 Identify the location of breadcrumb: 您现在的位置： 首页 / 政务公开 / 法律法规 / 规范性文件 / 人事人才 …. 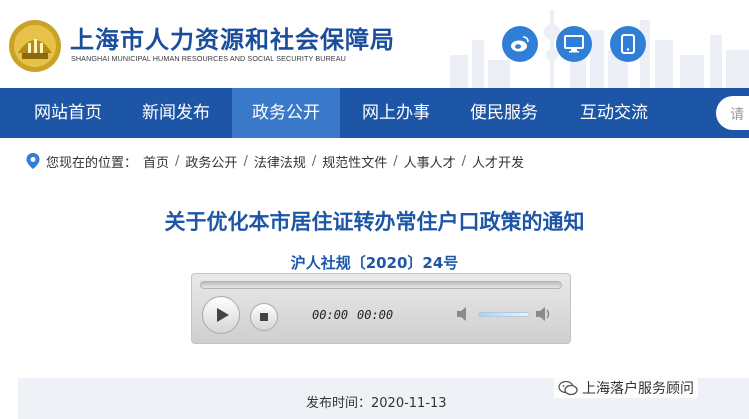
(275, 161).